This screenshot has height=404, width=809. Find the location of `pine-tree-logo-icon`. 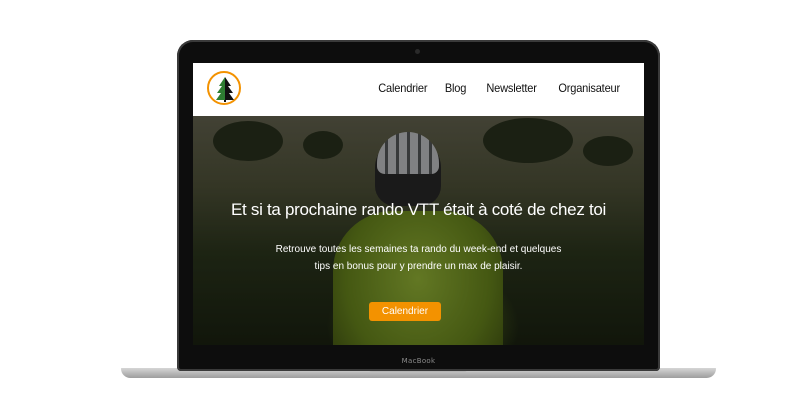

pine-tree-logo-icon is located at coordinates (224, 88).